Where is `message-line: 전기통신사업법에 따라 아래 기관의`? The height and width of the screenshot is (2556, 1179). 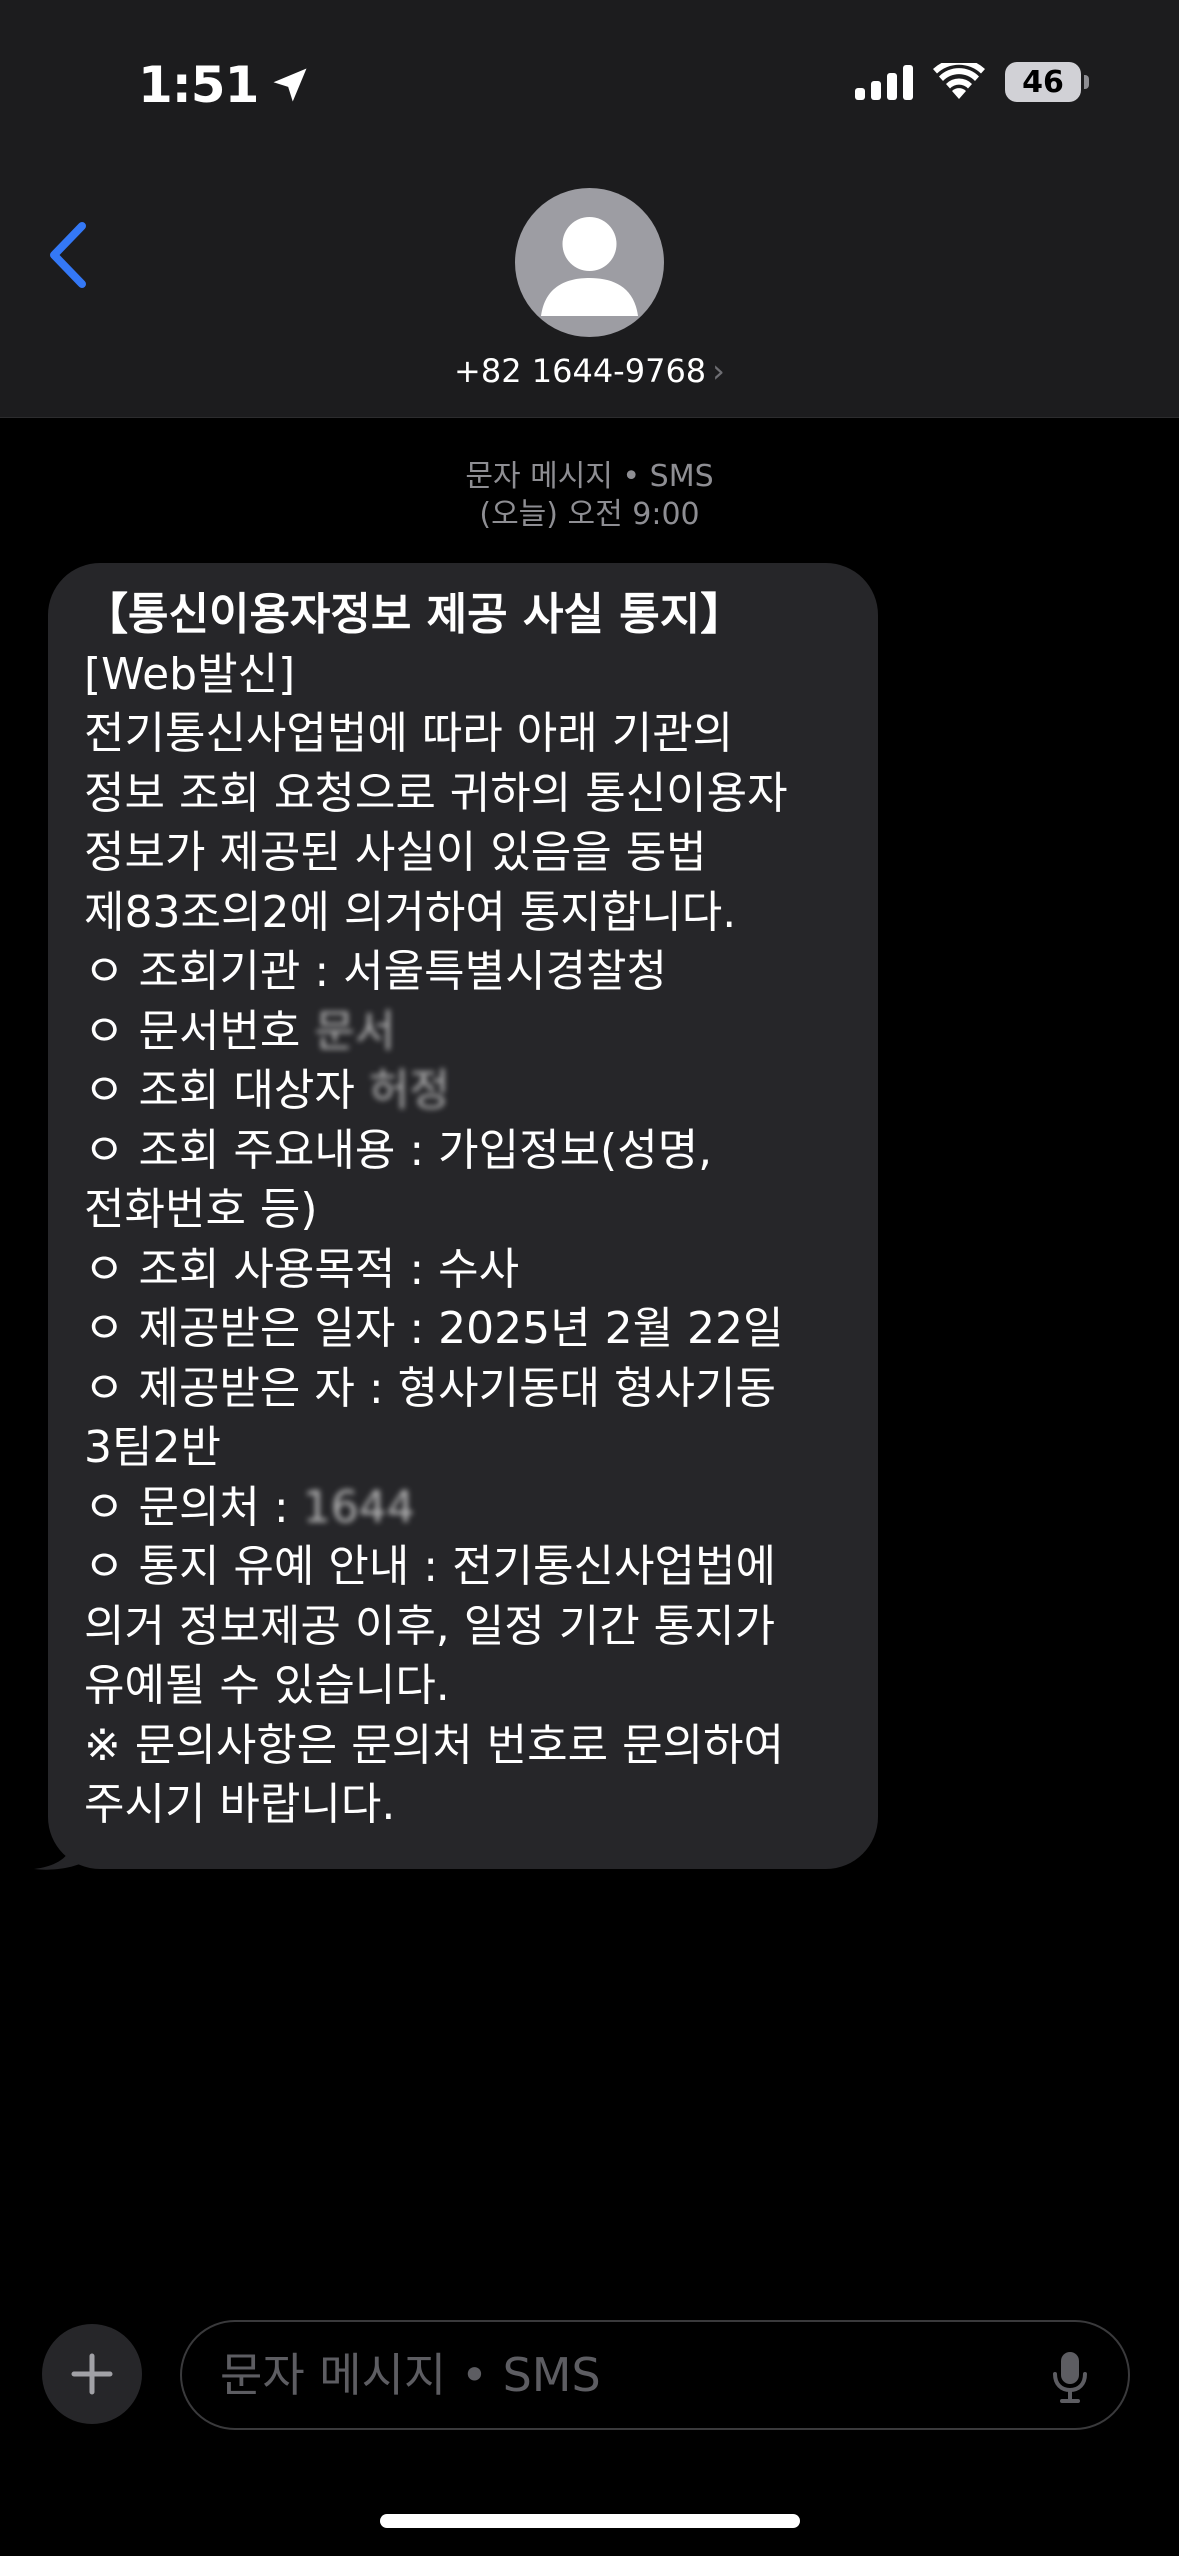 message-line: 전기통신사업법에 따라 아래 기관의 is located at coordinates (409, 733).